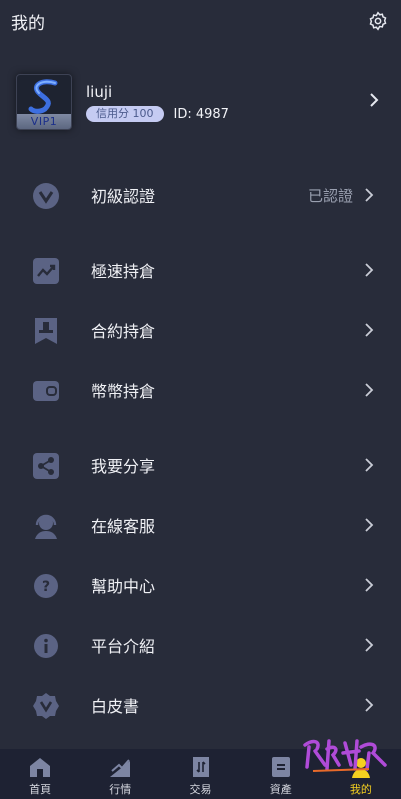 The width and height of the screenshot is (401, 799). What do you see at coordinates (120, 789) in the screenshot?
I see `tab-label: 行情` at bounding box center [120, 789].